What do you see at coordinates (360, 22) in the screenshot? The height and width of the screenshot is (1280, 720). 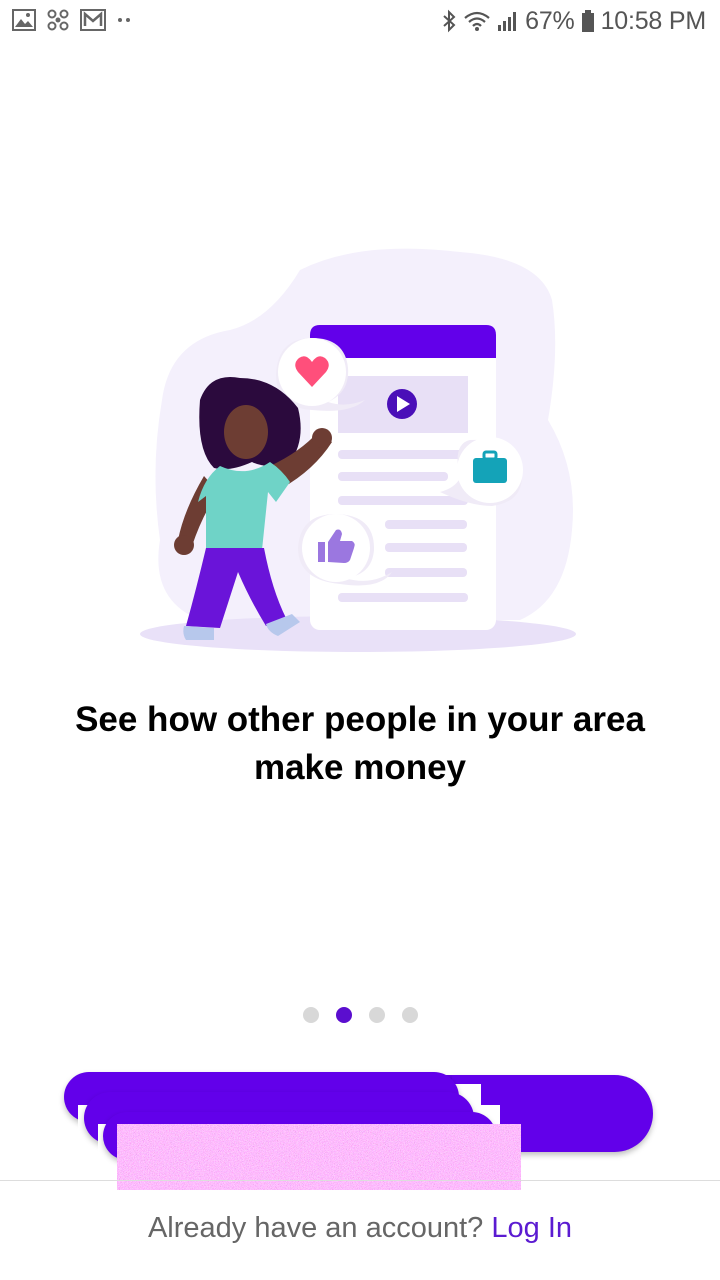 I see `status-bar: 67% 10:58 PM` at bounding box center [360, 22].